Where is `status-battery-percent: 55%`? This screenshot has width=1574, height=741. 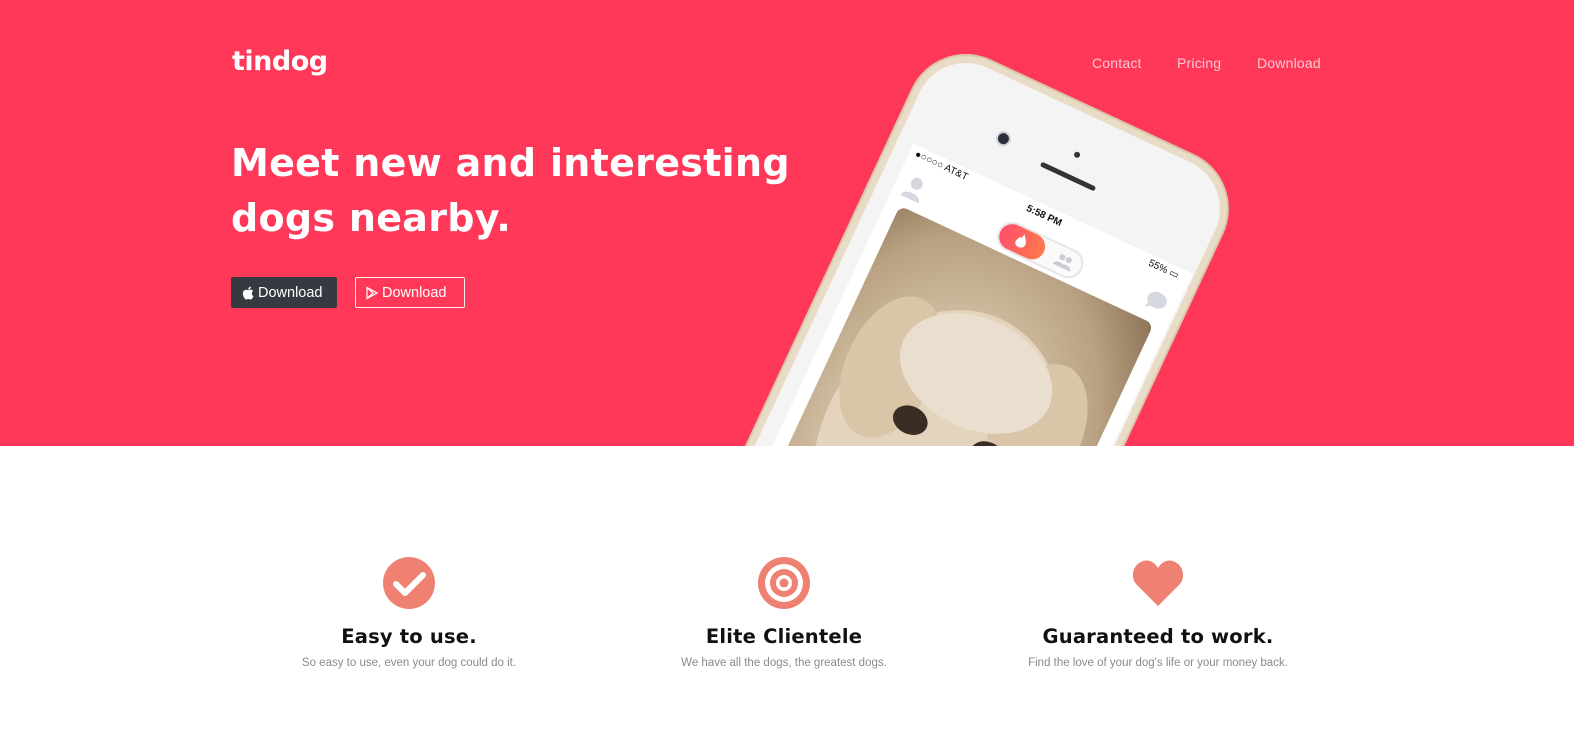 status-battery-percent: 55% is located at coordinates (1158, 267).